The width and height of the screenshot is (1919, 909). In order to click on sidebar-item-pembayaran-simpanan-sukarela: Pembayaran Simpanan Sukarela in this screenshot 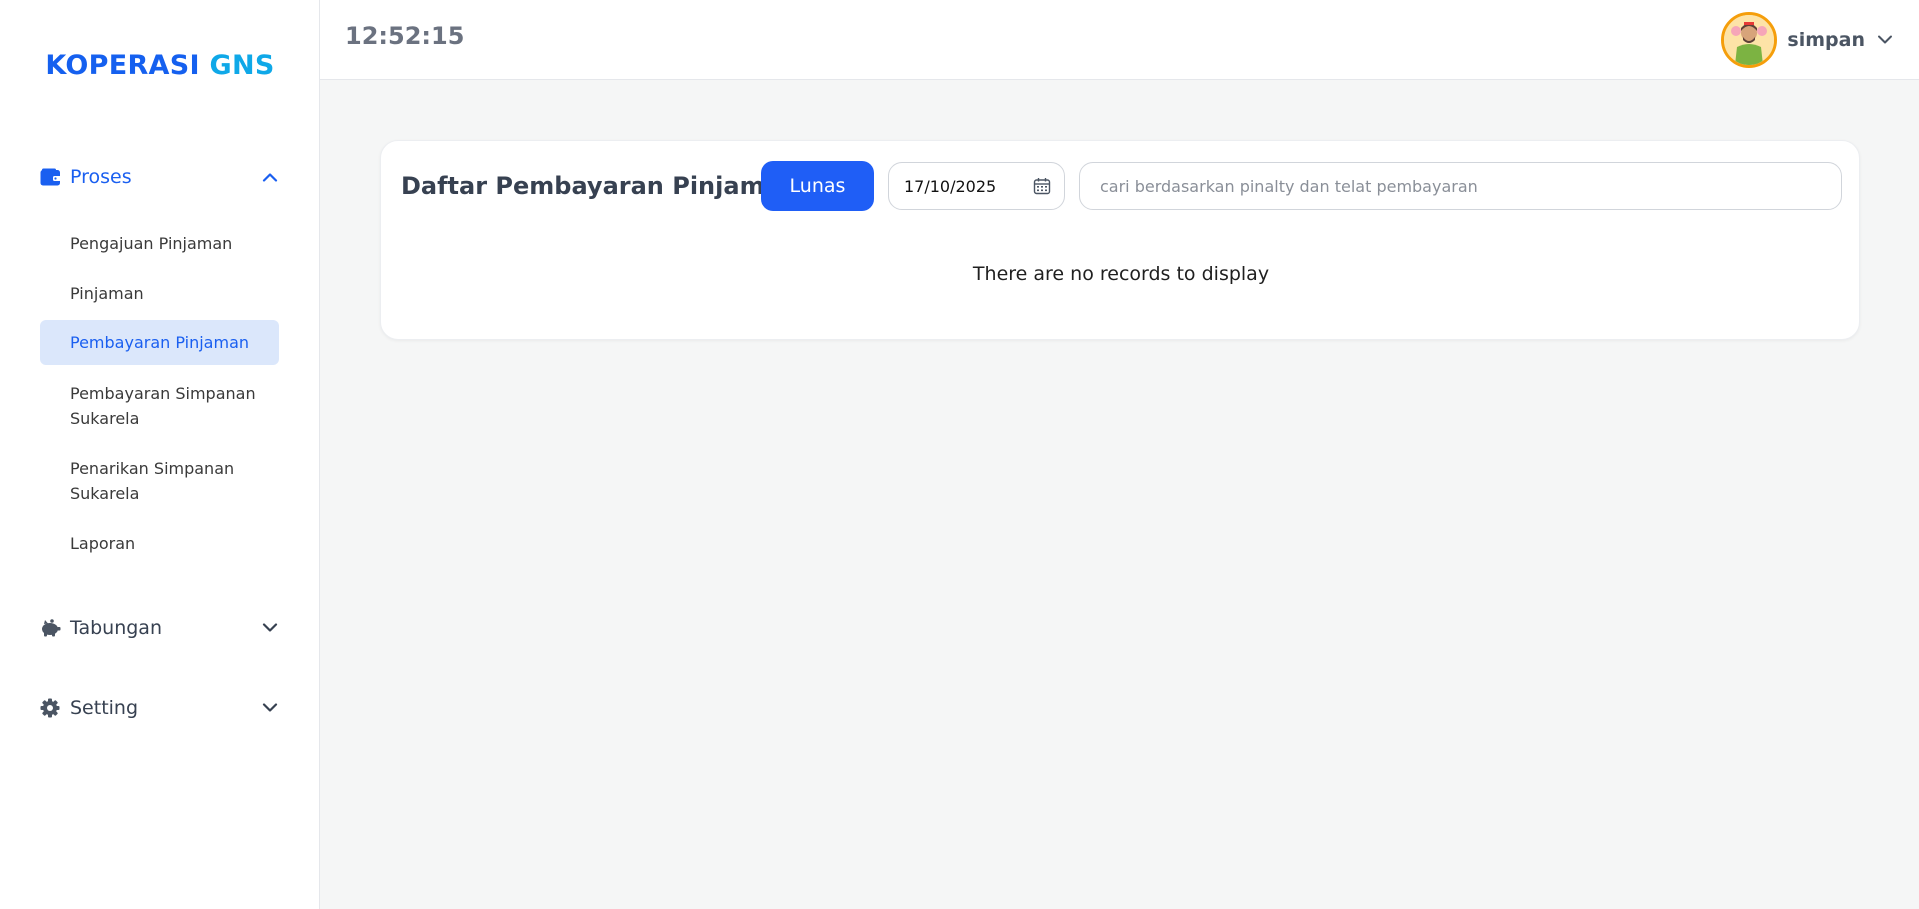, I will do `click(159, 406)`.